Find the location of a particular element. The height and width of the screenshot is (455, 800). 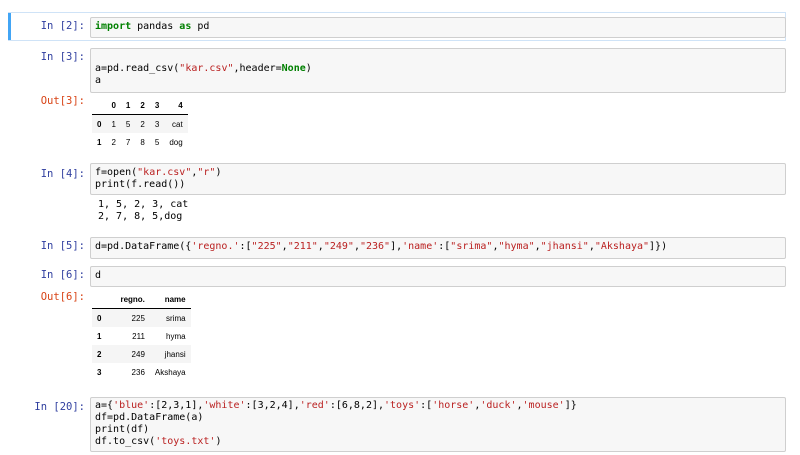

table-row: 0 1 5 2 3 cat is located at coordinates (140, 123).